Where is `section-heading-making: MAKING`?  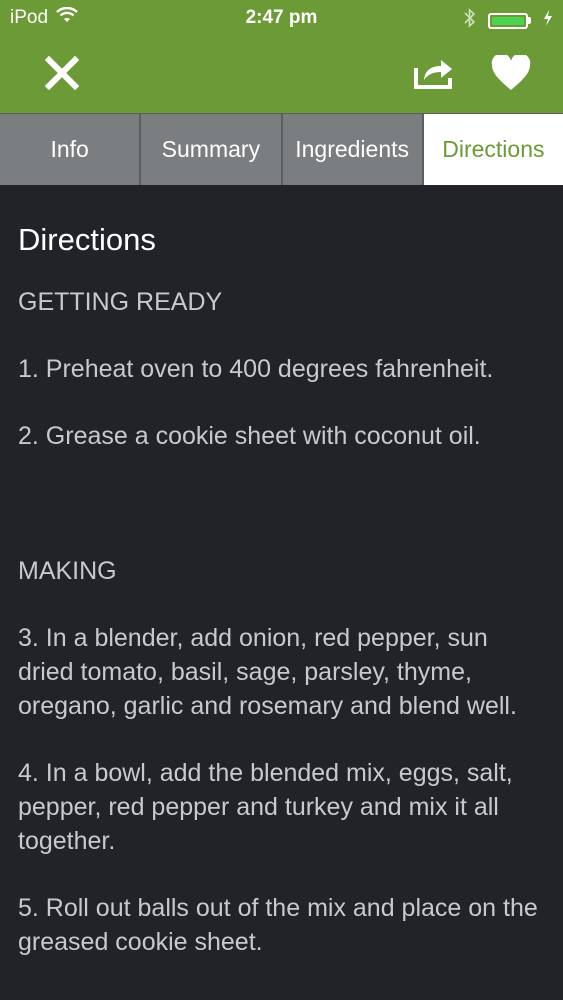
section-heading-making: MAKING is located at coordinates (67, 571).